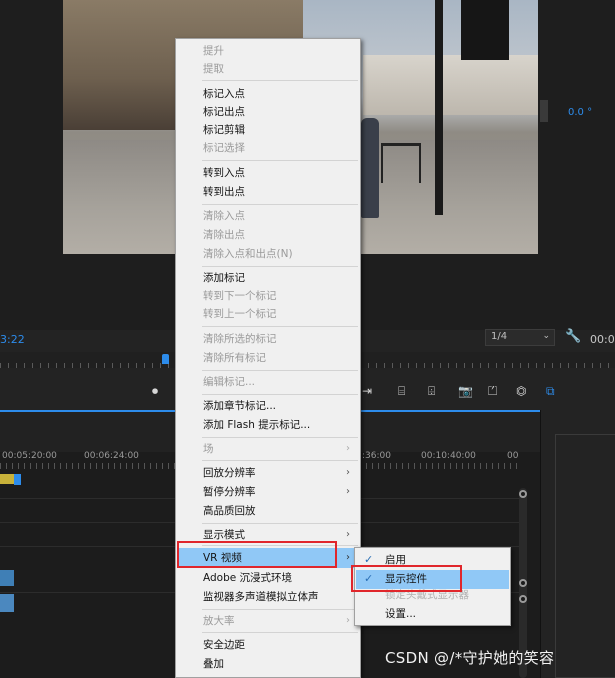  Describe the element at coordinates (376, 456) in the screenshot. I see `timeline-time-label: :36:00` at that location.